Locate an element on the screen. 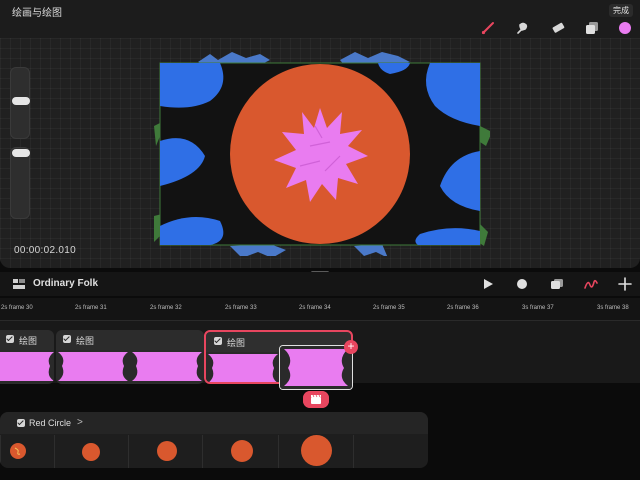 This screenshot has width=640, height=480. ruler-label: 3s frame 38 is located at coordinates (613, 308).